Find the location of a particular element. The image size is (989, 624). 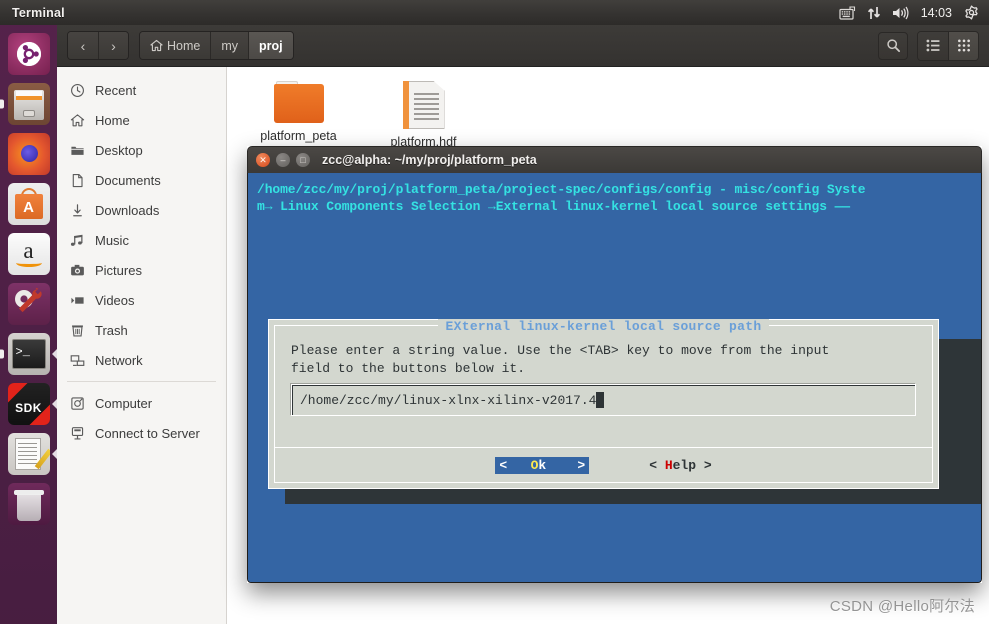

launcher-item-amazon: a is located at coordinates (28, 254).